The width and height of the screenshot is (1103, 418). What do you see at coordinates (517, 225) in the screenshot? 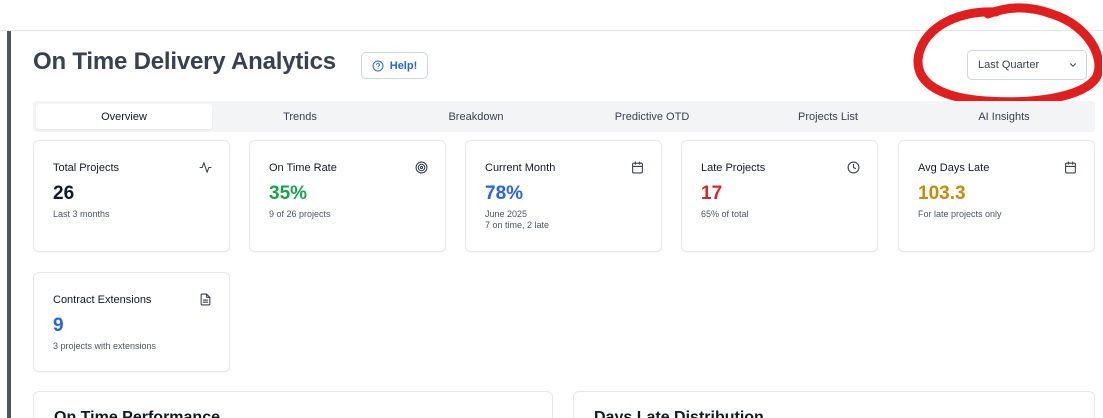
I see `card-subtext-secondary: 7 on time, 2 late` at bounding box center [517, 225].